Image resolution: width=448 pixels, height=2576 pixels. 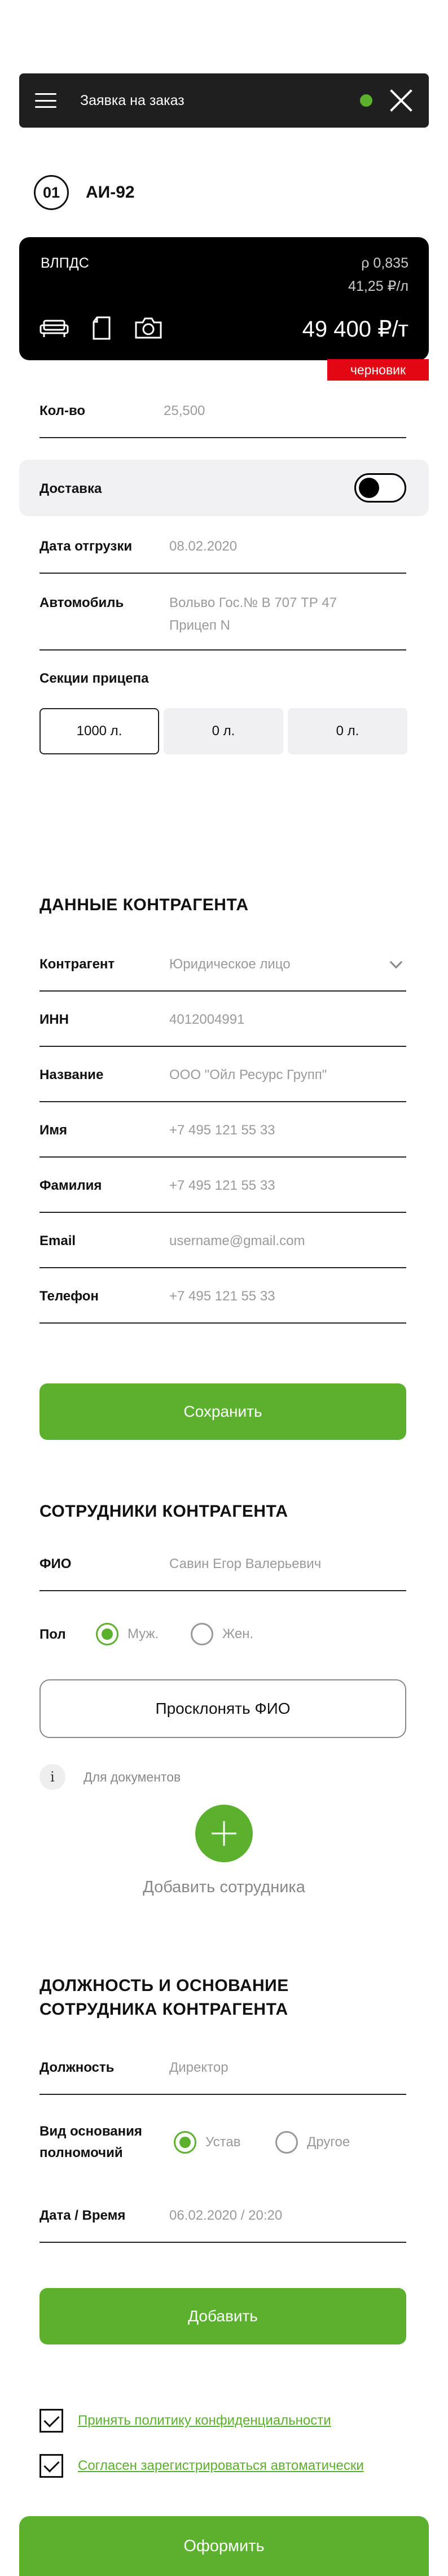 I want to click on auto-register-checkbox, so click(x=51, y=2466).